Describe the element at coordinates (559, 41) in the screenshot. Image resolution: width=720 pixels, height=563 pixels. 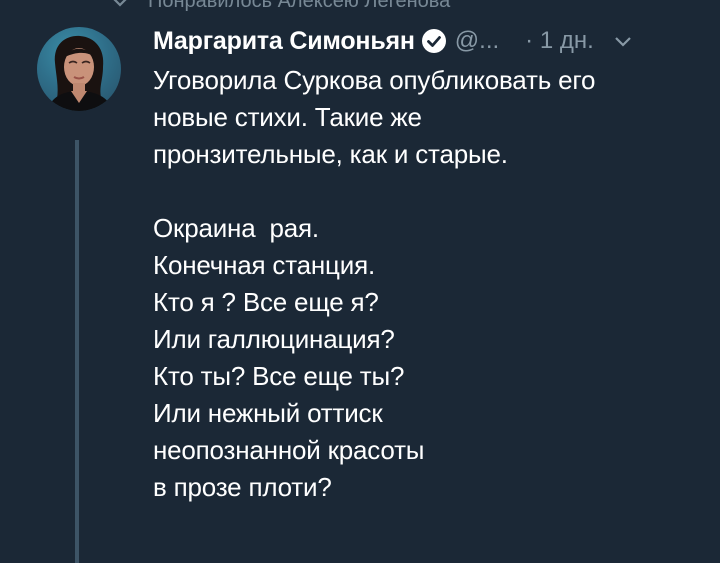
I see `tweet-timestamp: · 1 дн.` at that location.